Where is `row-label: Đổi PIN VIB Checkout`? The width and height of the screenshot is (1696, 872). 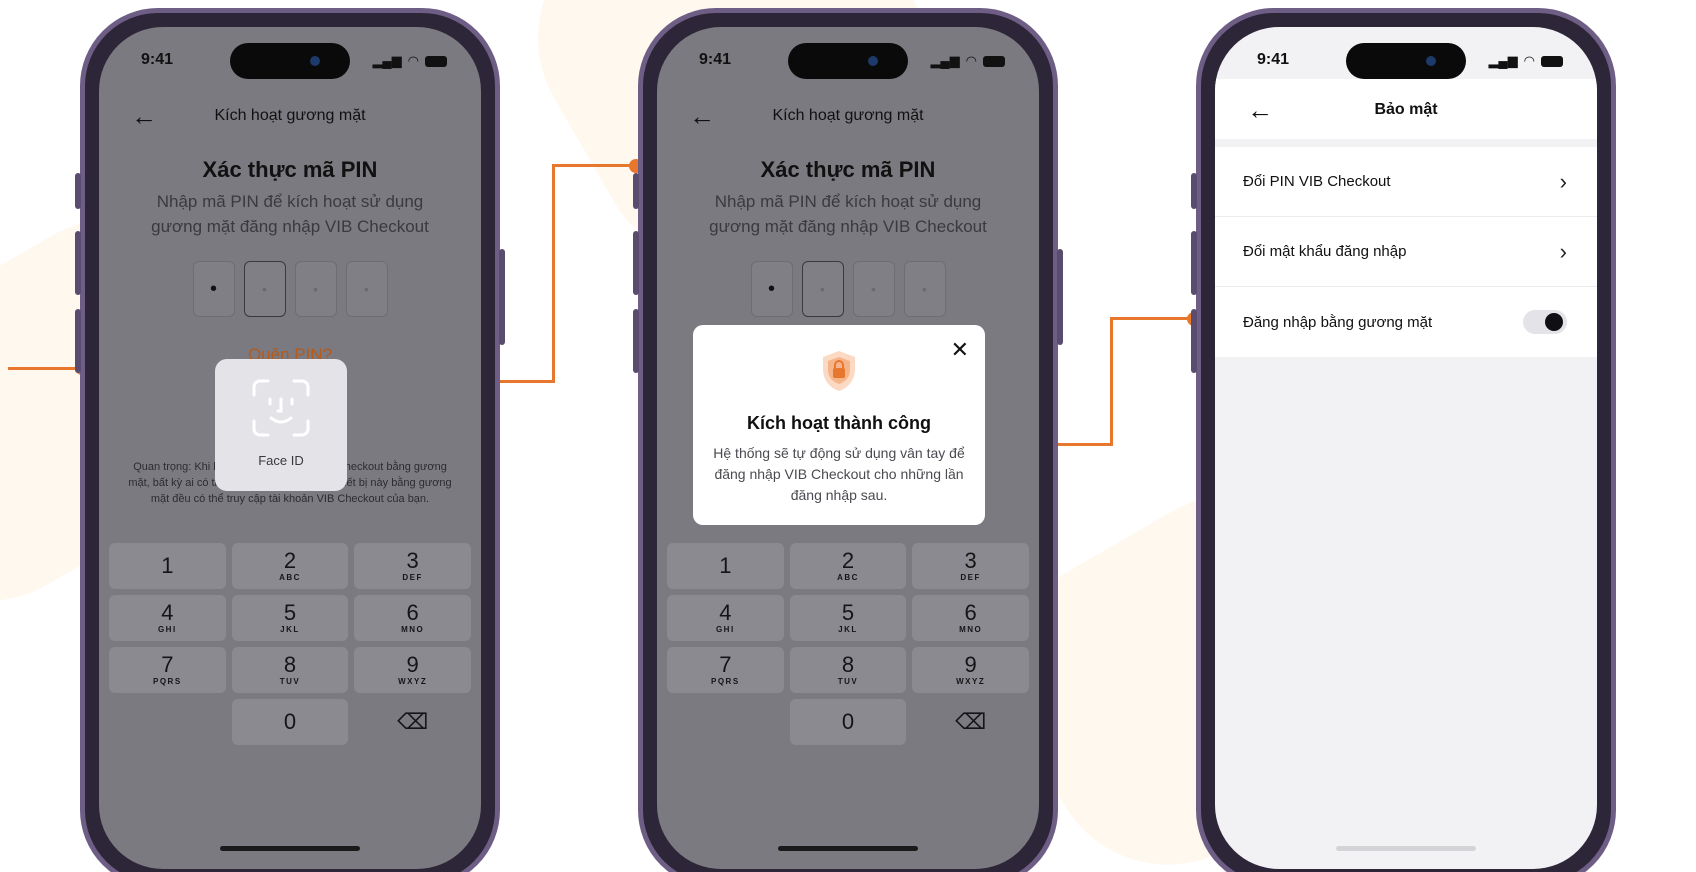 row-label: Đổi PIN VIB Checkout is located at coordinates (1317, 181).